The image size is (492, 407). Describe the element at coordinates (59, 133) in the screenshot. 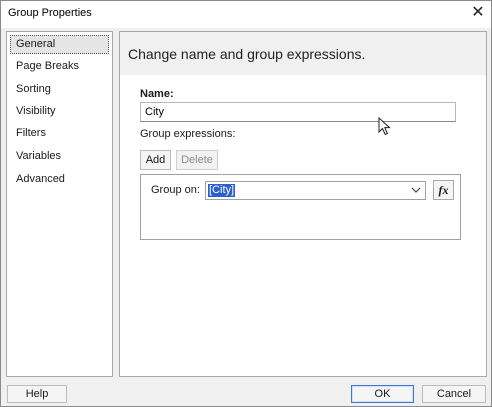

I see `sidebar-item-filters: Filters` at that location.